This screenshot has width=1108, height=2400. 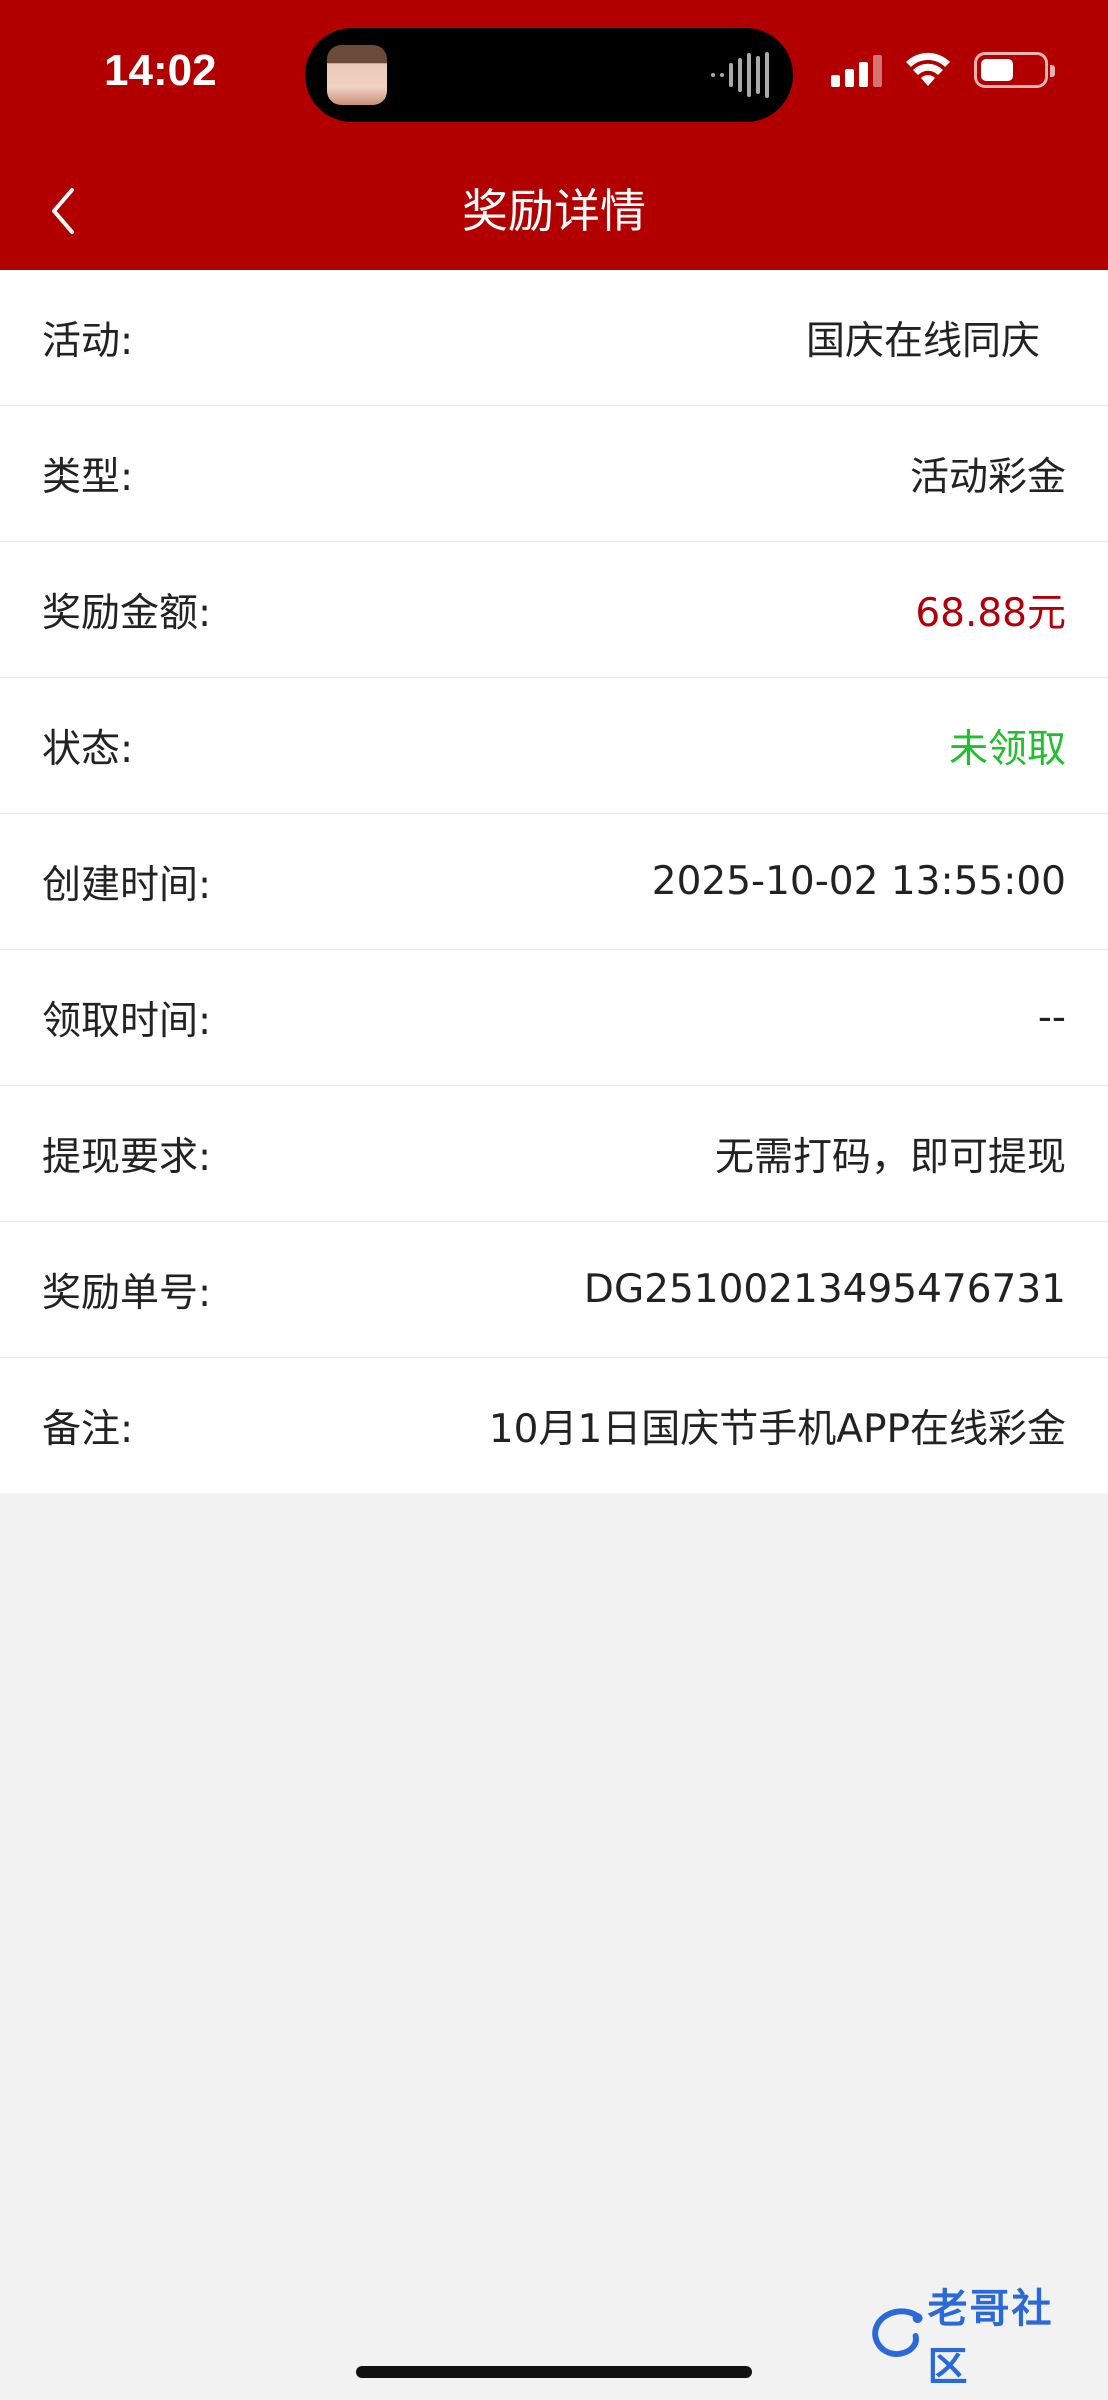 What do you see at coordinates (777, 1429) in the screenshot?
I see `remark-value: 10月1日国庆节手机APP在线彩金` at bounding box center [777, 1429].